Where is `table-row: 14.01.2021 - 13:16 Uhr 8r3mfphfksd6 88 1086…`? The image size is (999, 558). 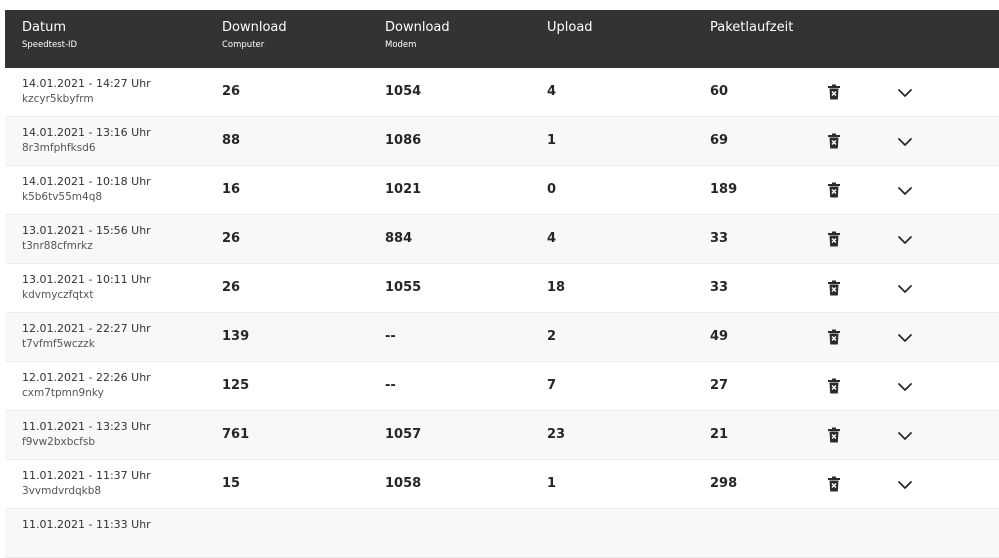 table-row: 14.01.2021 - 13:16 Uhr 8r3mfphfksd6 88 1086… is located at coordinates (502, 141).